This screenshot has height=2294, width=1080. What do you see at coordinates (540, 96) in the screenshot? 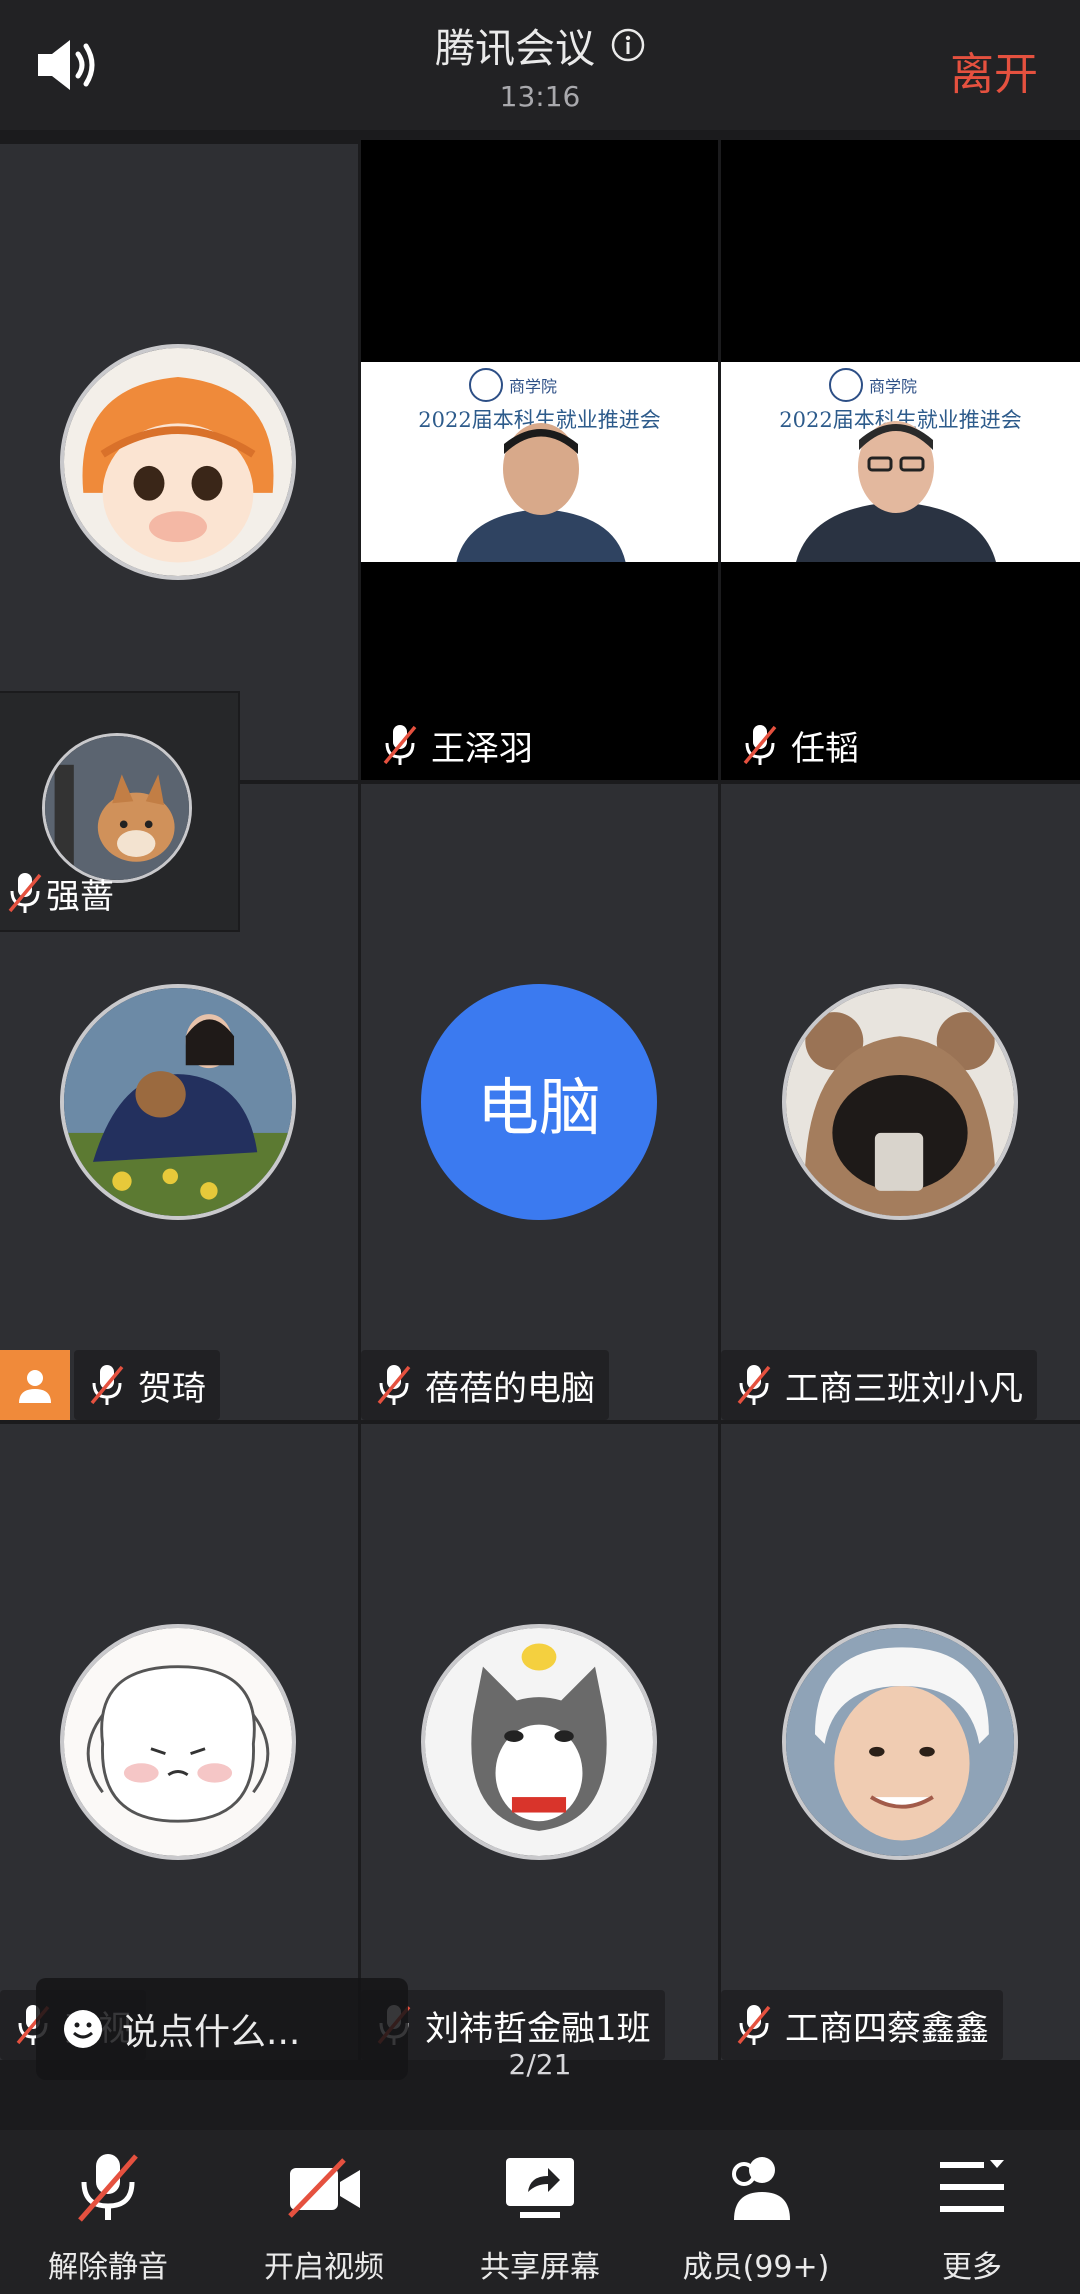
I see `meeting-time: 13:16` at bounding box center [540, 96].